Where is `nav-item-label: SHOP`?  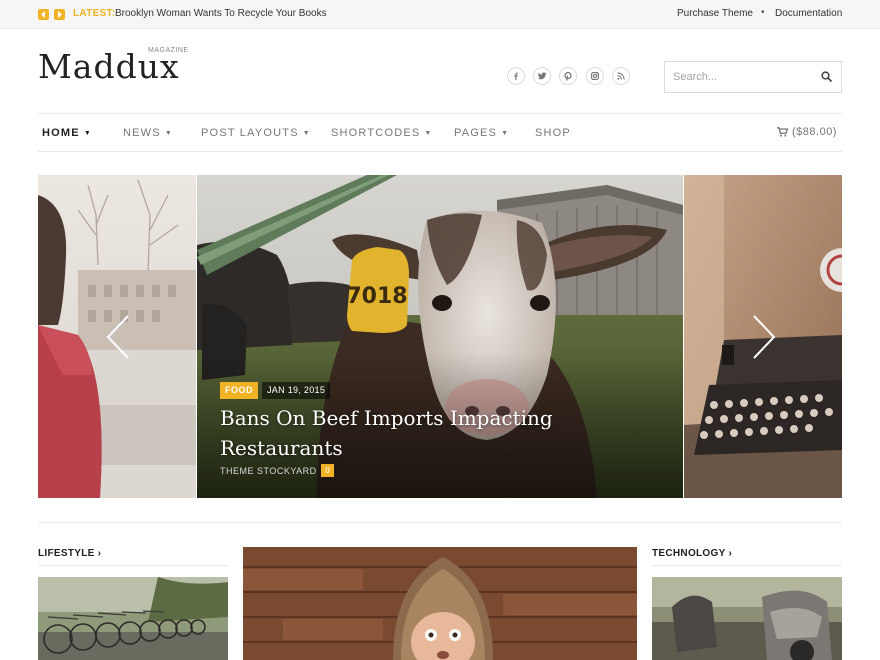
nav-item-label: SHOP is located at coordinates (553, 133).